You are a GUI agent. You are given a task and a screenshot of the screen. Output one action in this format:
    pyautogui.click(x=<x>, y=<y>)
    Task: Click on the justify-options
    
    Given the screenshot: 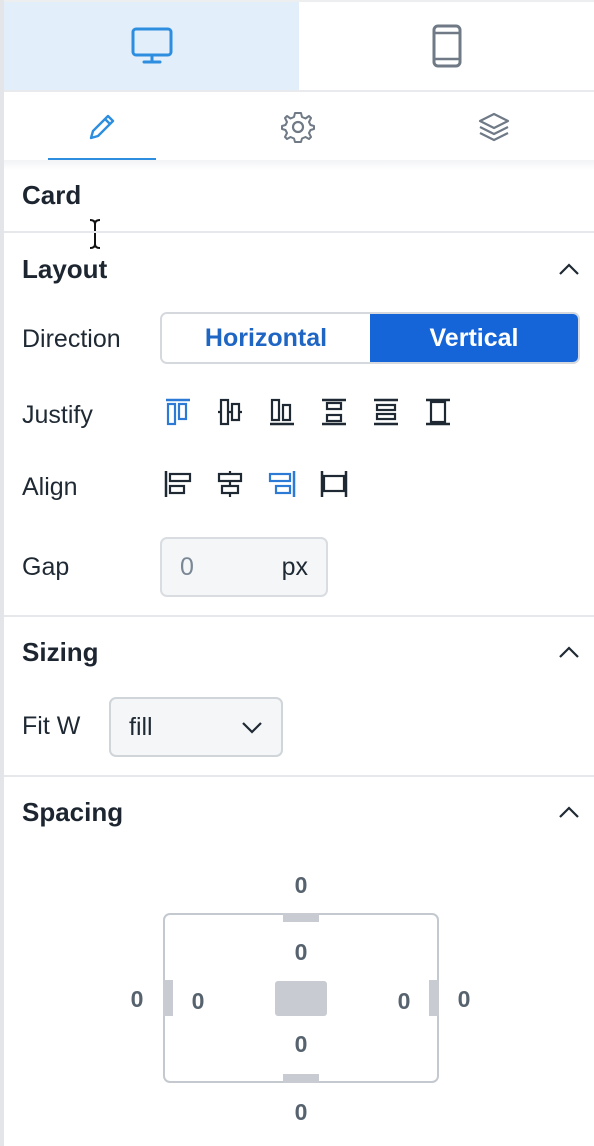 What is the action you would take?
    pyautogui.click(x=320, y=412)
    